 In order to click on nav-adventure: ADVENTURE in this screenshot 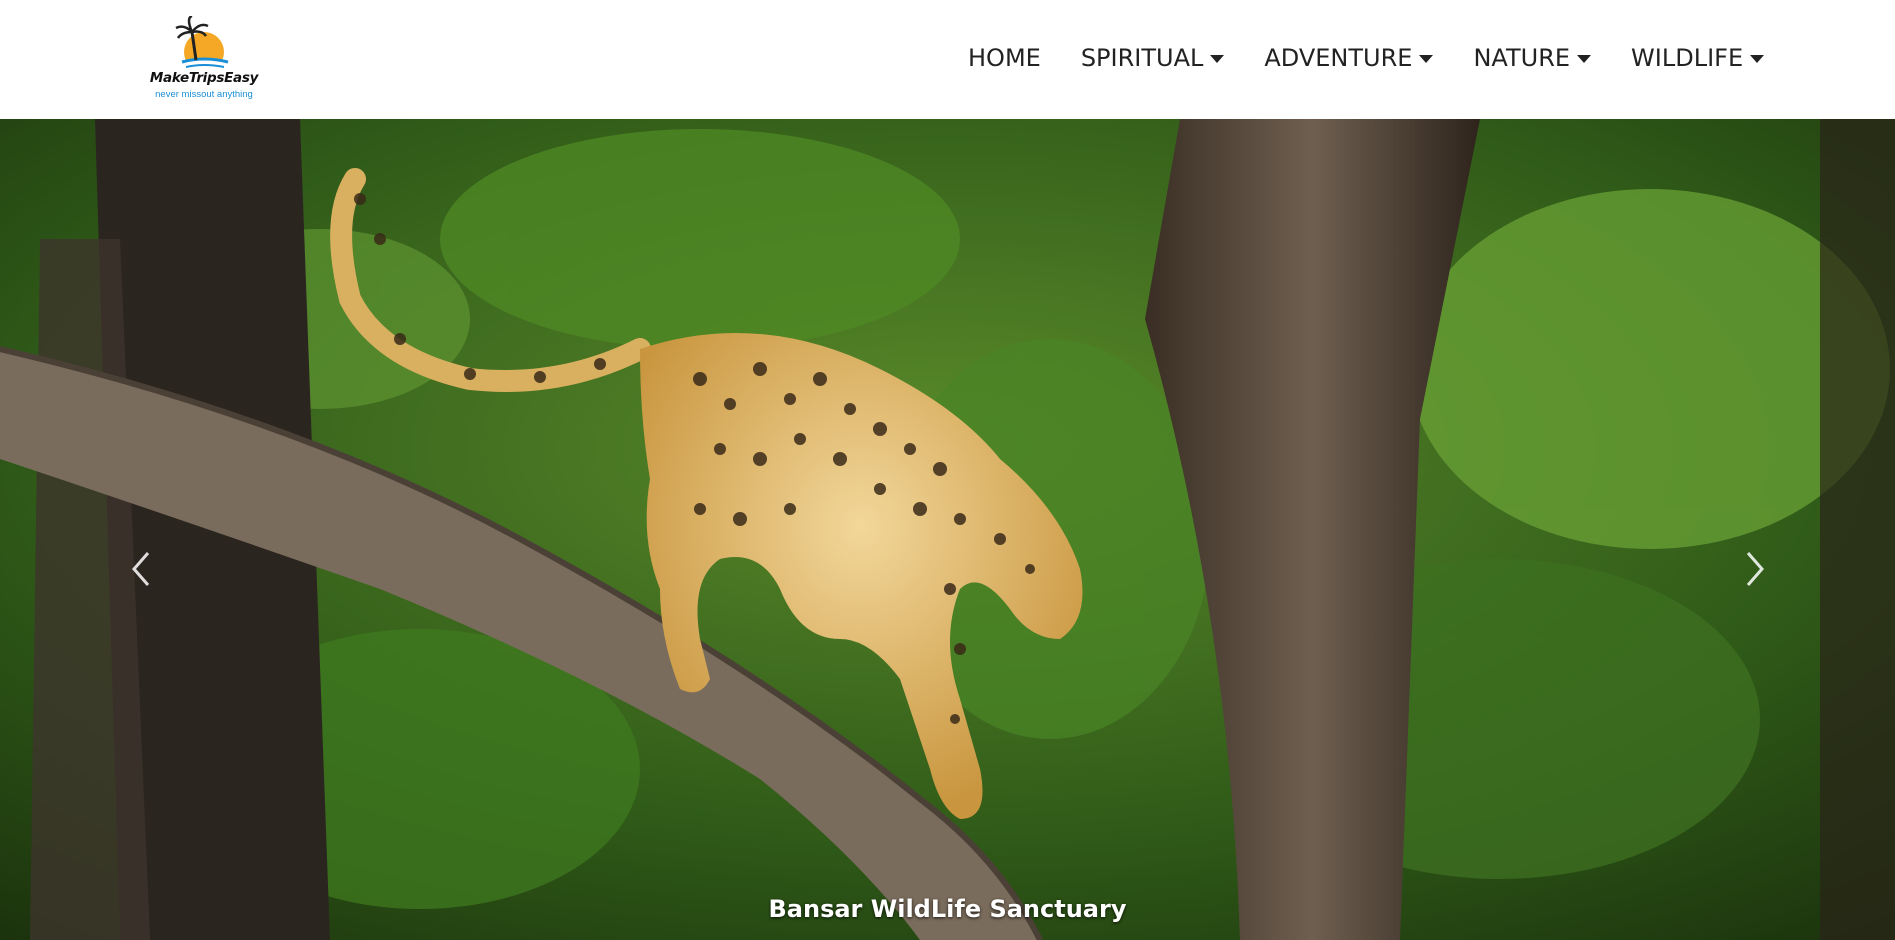, I will do `click(1349, 58)`.